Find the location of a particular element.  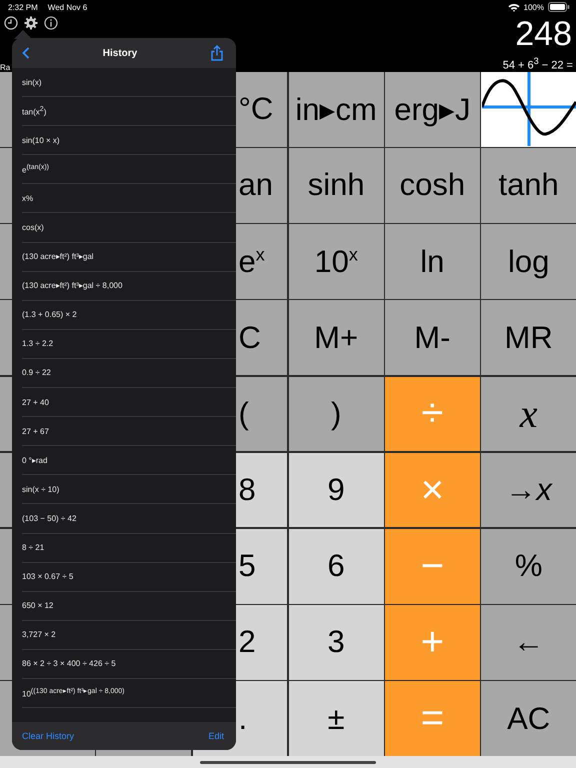

calculator-key: in▸cm is located at coordinates (336, 109).